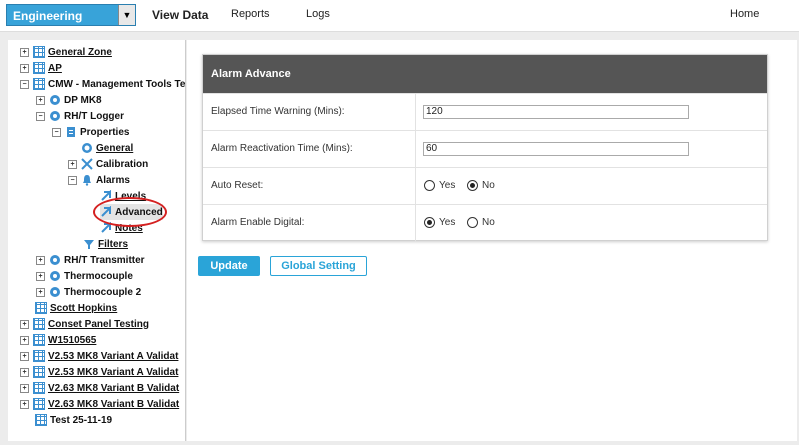 Image resolution: width=799 pixels, height=445 pixels. What do you see at coordinates (250, 14) in the screenshot?
I see `nav-reports: Reports` at bounding box center [250, 14].